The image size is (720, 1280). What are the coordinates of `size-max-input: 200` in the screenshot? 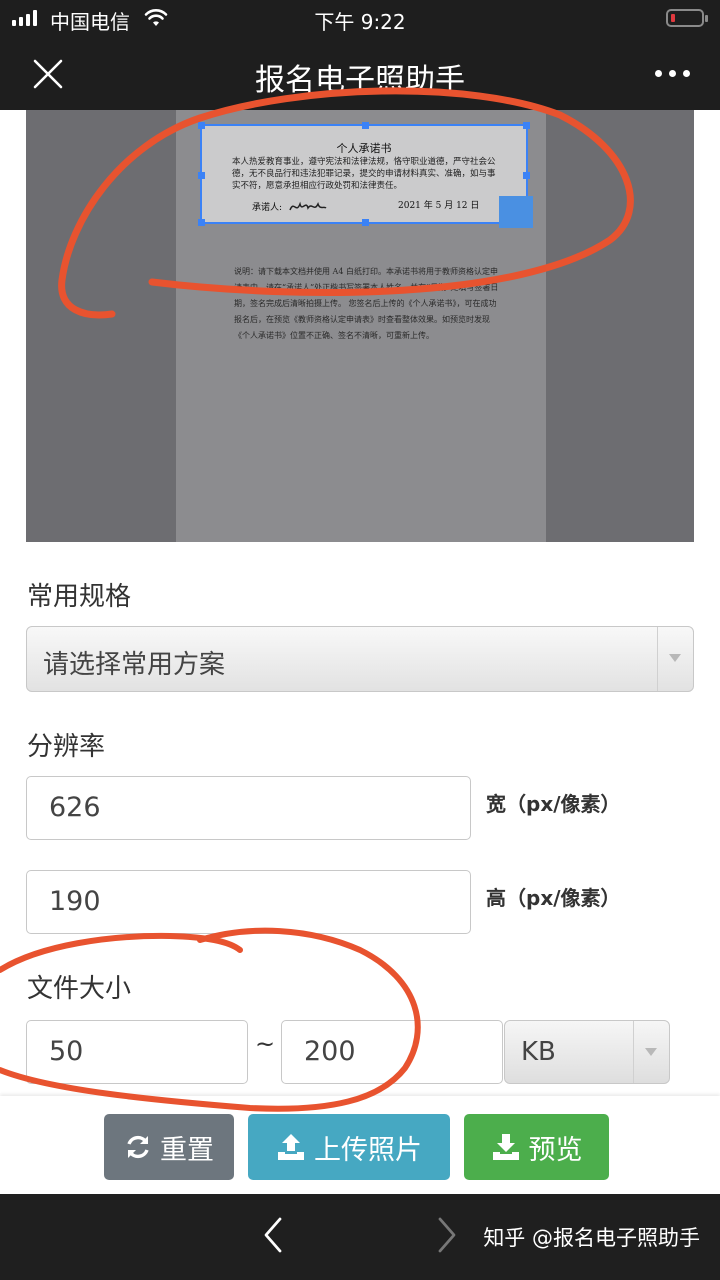 It's located at (392, 1052).